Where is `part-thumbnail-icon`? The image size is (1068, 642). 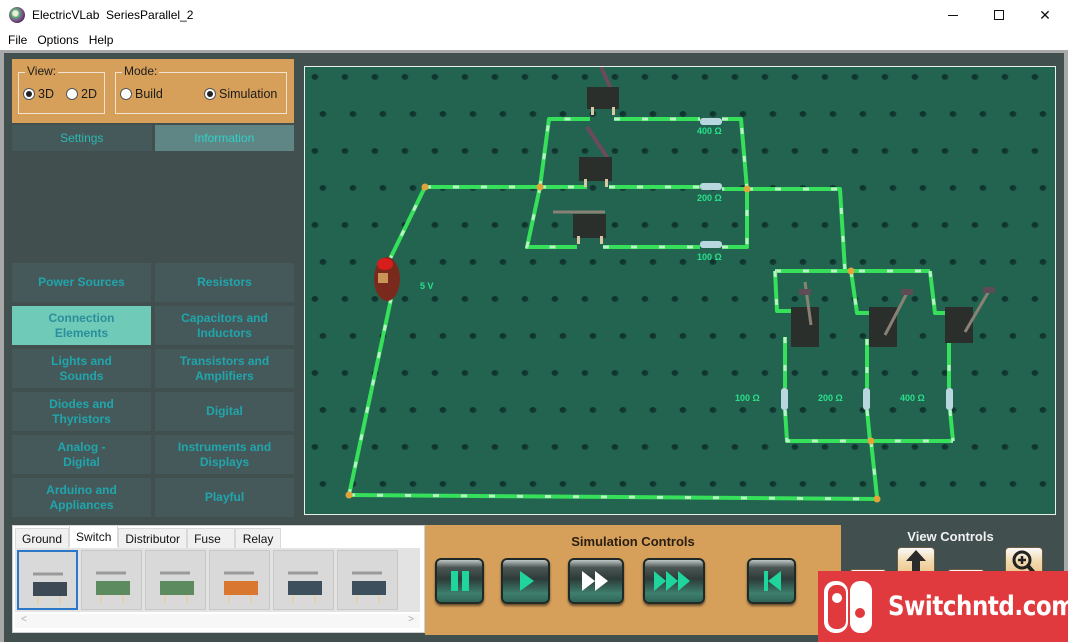
part-thumbnail-icon is located at coordinates (113, 587).